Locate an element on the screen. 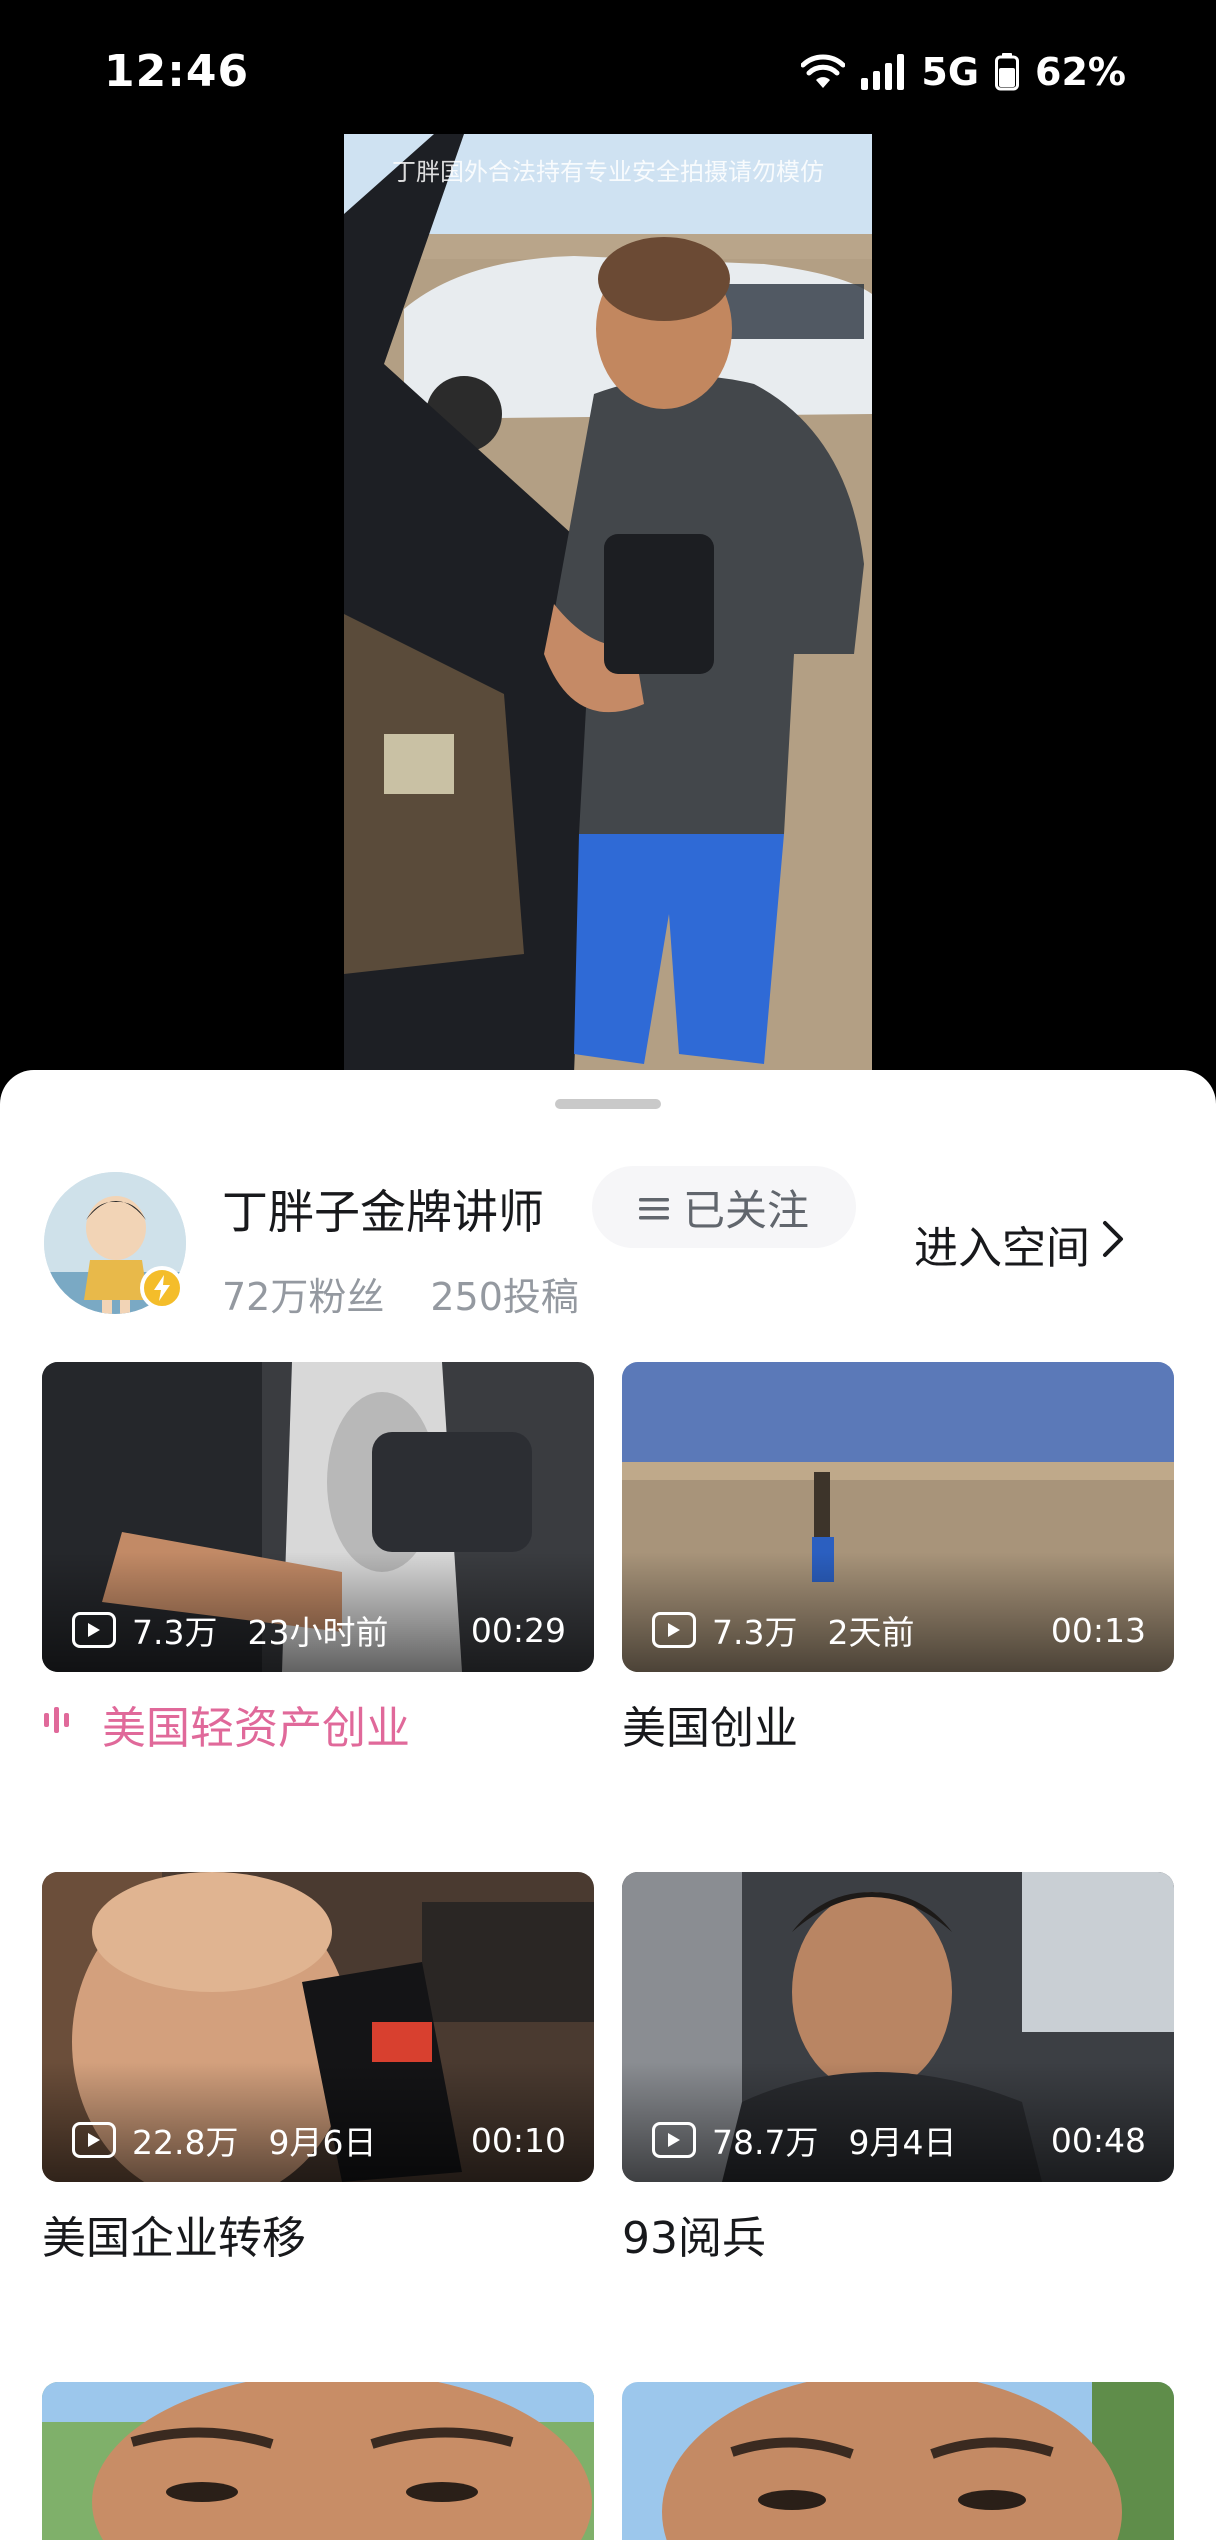 This screenshot has height=2540, width=1216. wifi-icon is located at coordinates (823, 72).